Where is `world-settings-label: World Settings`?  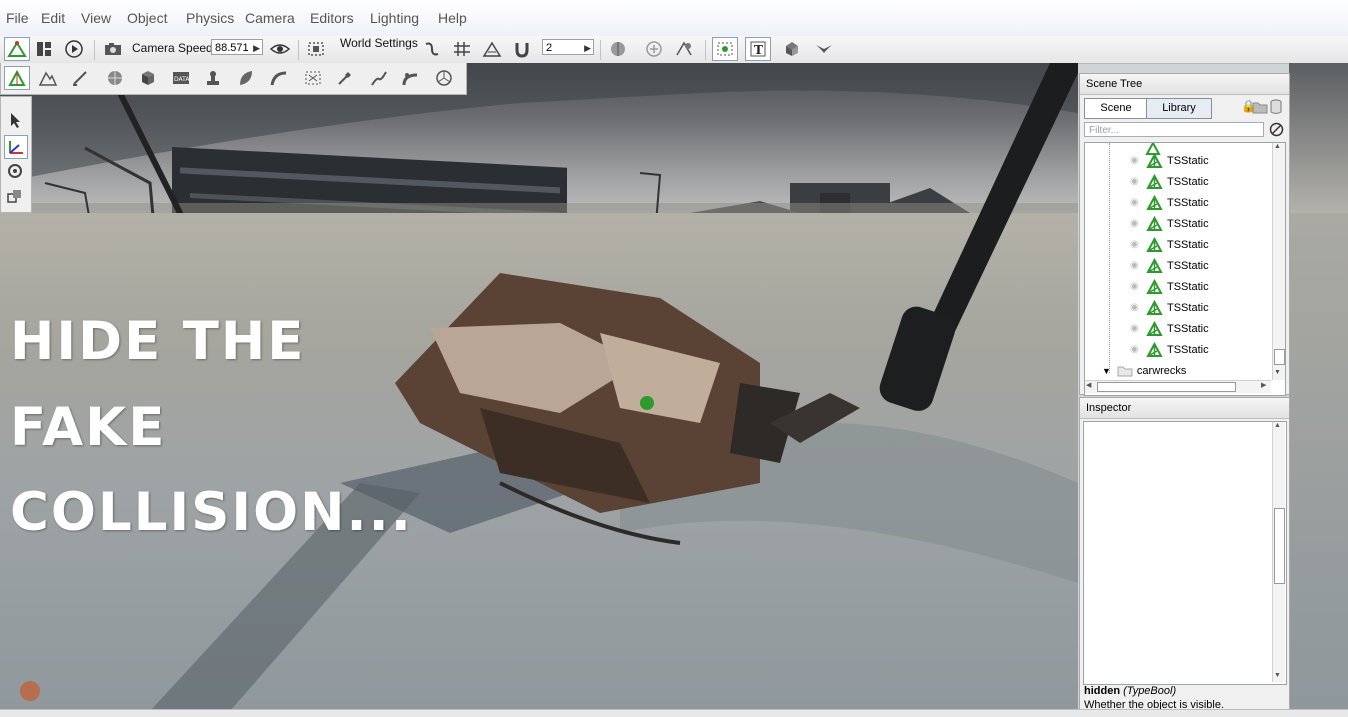
world-settings-label: World Settings is located at coordinates (379, 43).